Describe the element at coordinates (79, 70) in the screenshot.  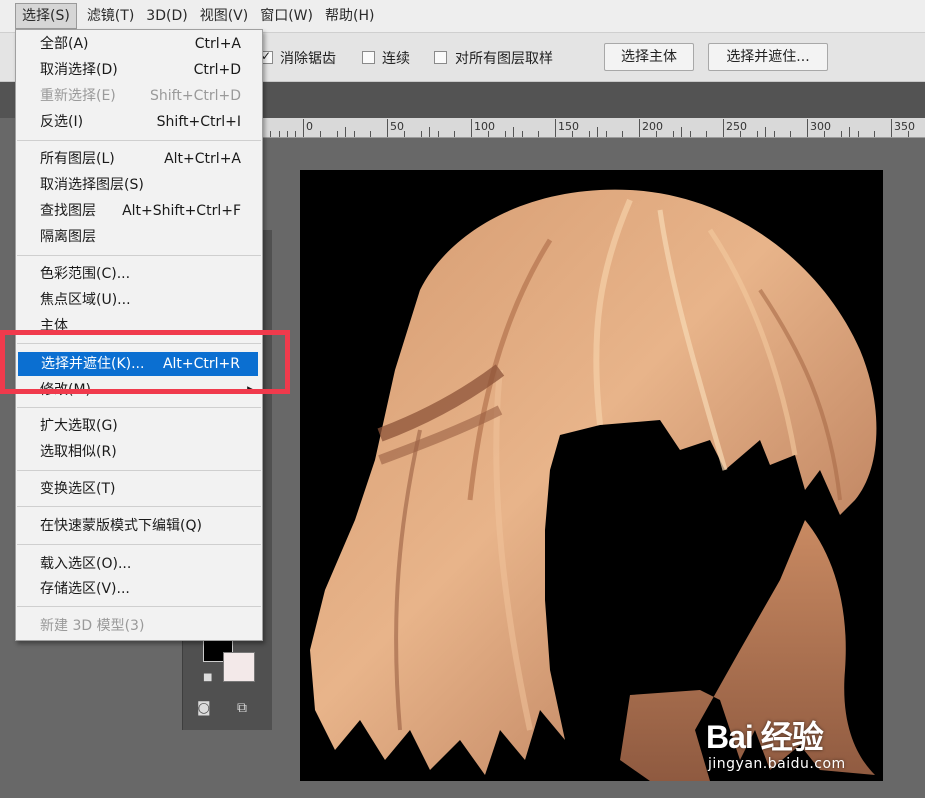
I see `menu-item-label: 取消选择(D)` at that location.